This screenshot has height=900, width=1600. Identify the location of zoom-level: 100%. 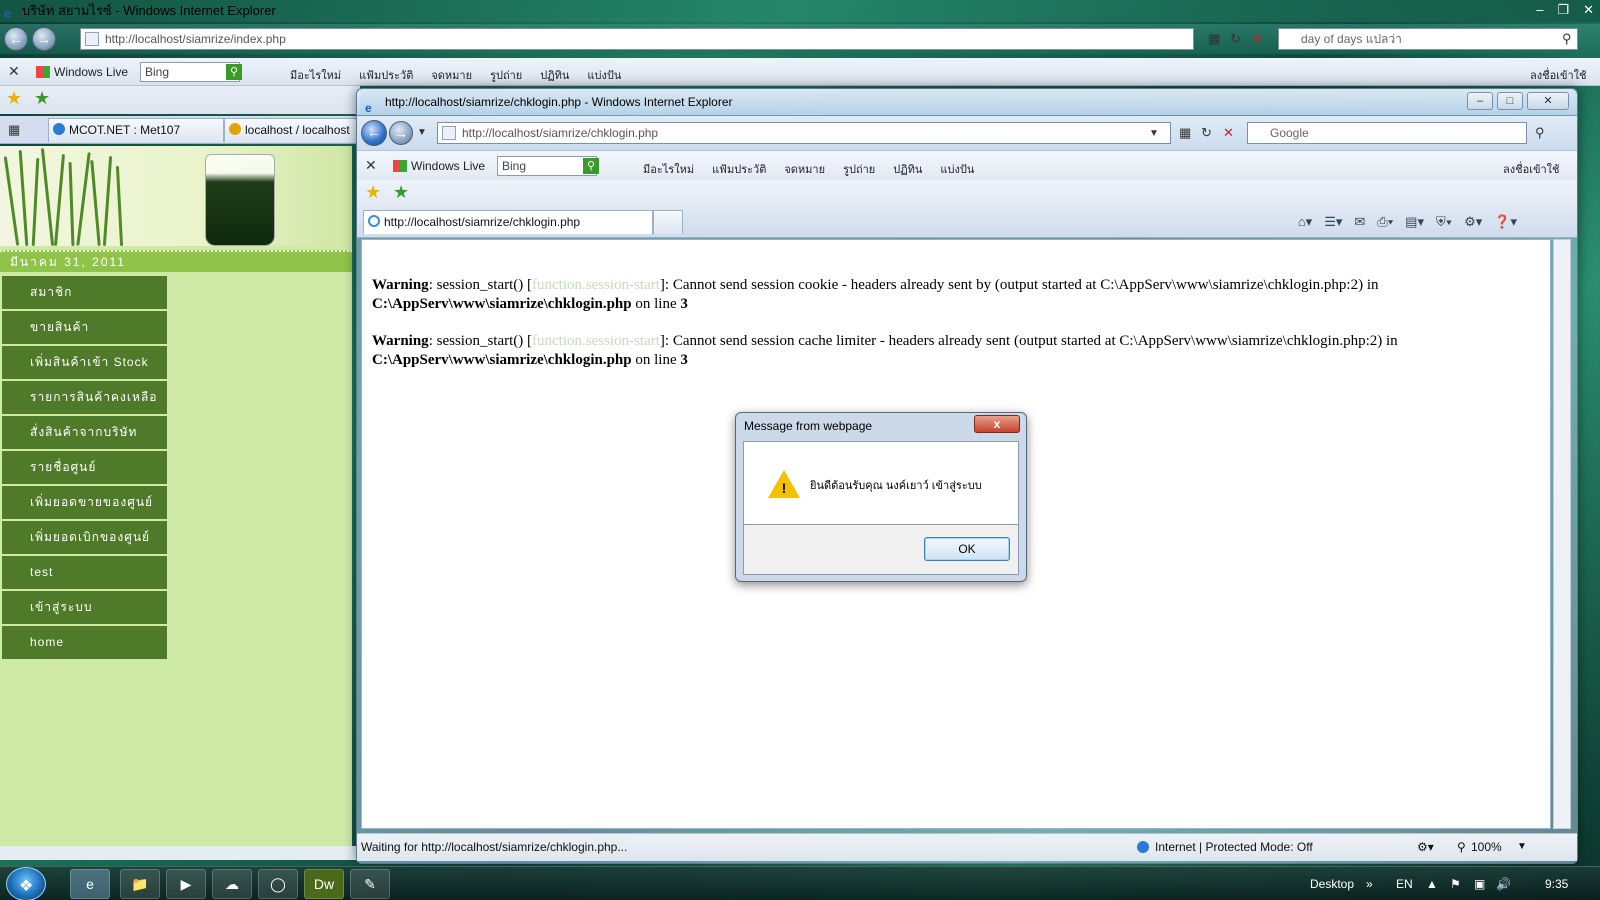
(1486, 847).